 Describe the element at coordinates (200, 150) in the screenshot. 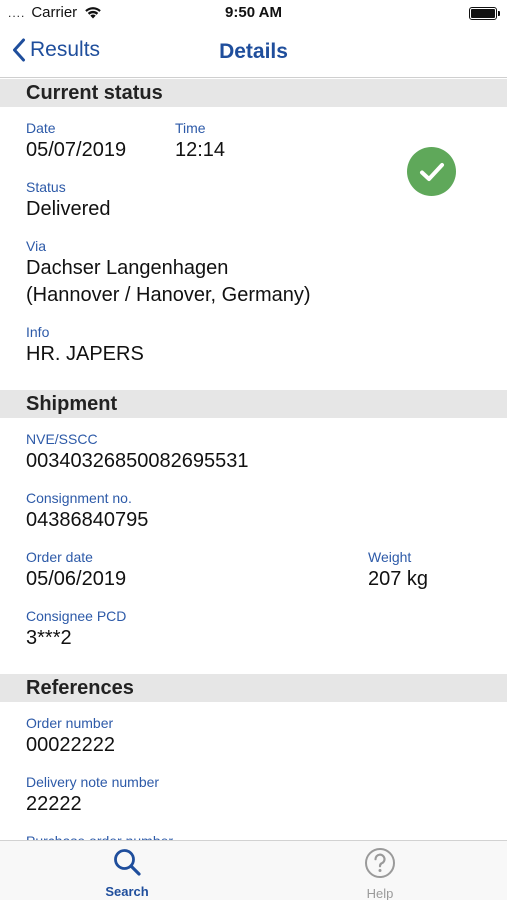

I see `time-value: 12:14` at that location.